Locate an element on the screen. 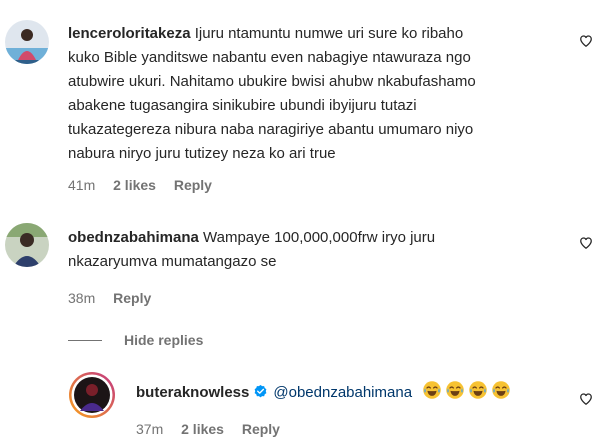 This screenshot has width=604, height=437. comment-1-timestamp: 41m is located at coordinates (81, 185).